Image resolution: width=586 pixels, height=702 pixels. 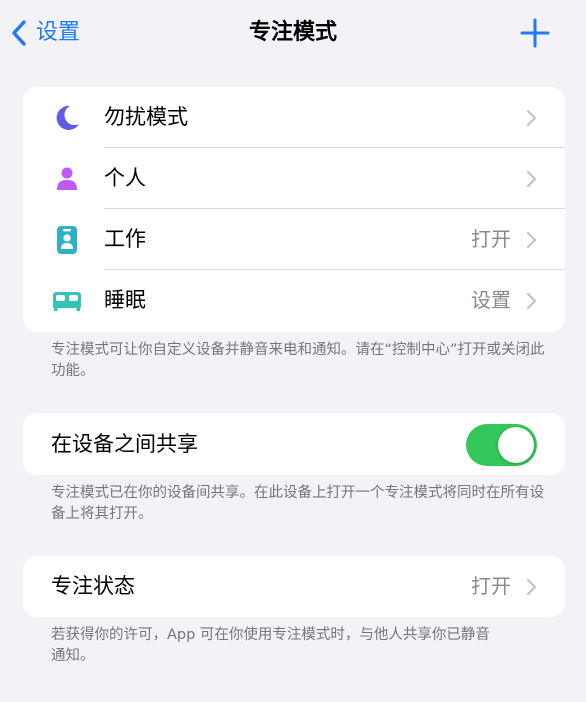 What do you see at coordinates (491, 300) in the screenshot?
I see `focus-mode-status: 设置` at bounding box center [491, 300].